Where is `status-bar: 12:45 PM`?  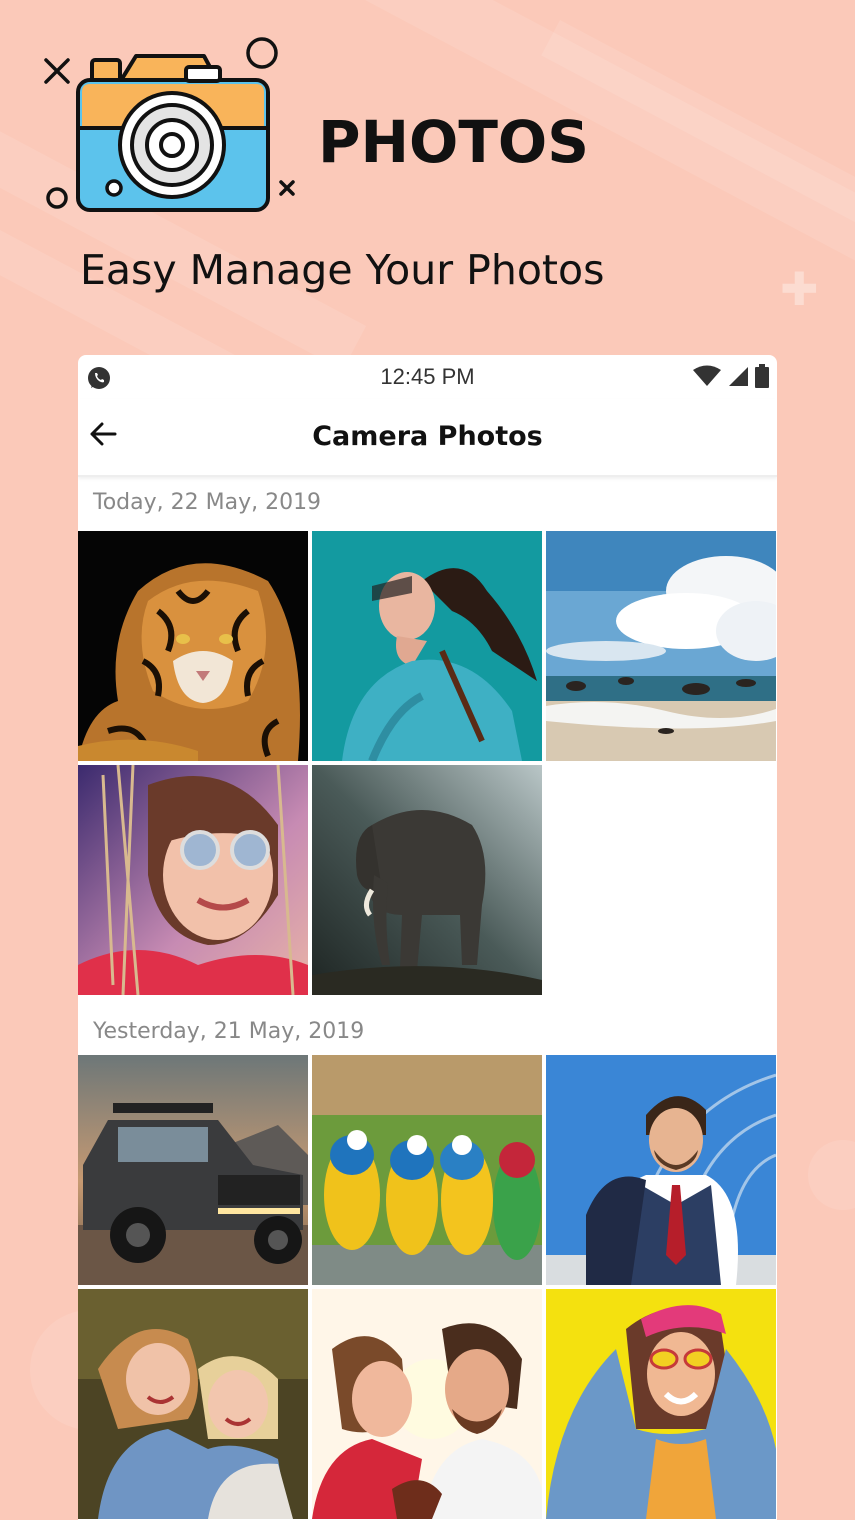
status-bar: 12:45 PM is located at coordinates (427, 377).